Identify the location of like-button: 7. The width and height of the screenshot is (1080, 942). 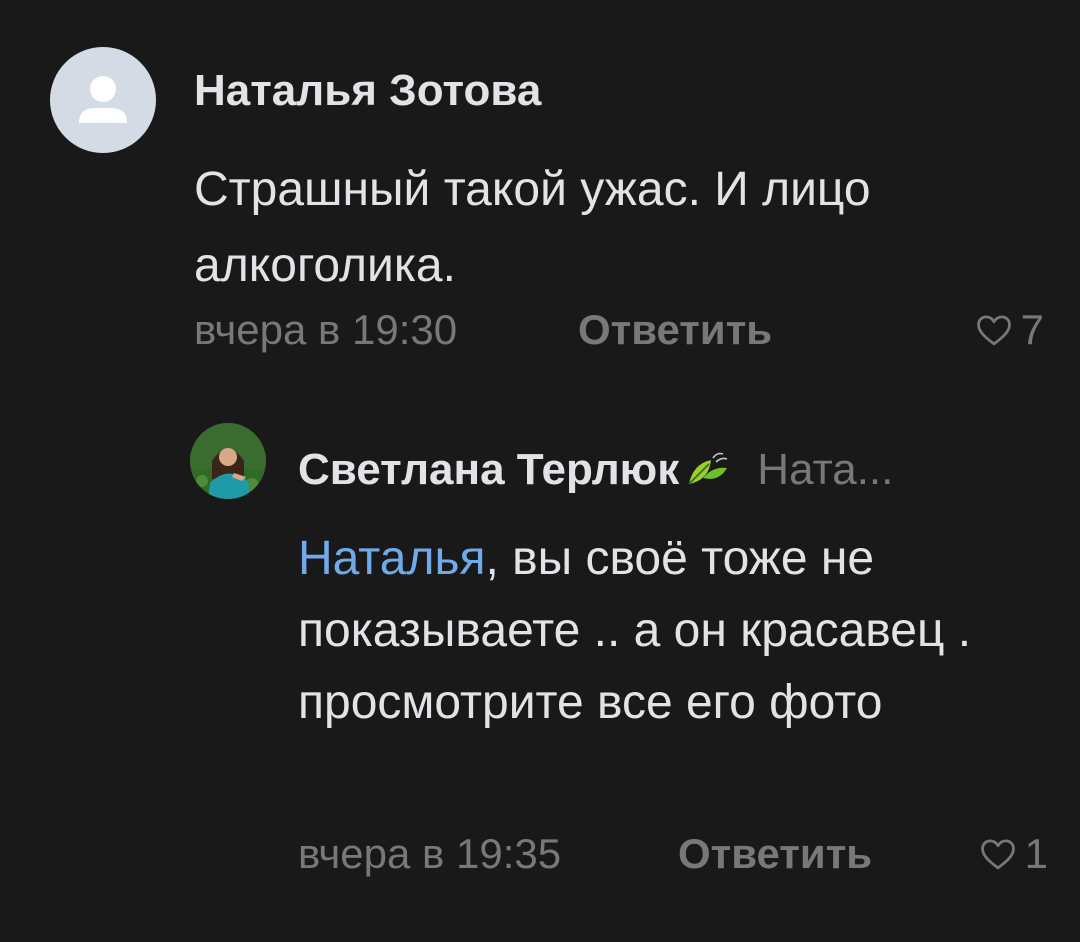
(1009, 330).